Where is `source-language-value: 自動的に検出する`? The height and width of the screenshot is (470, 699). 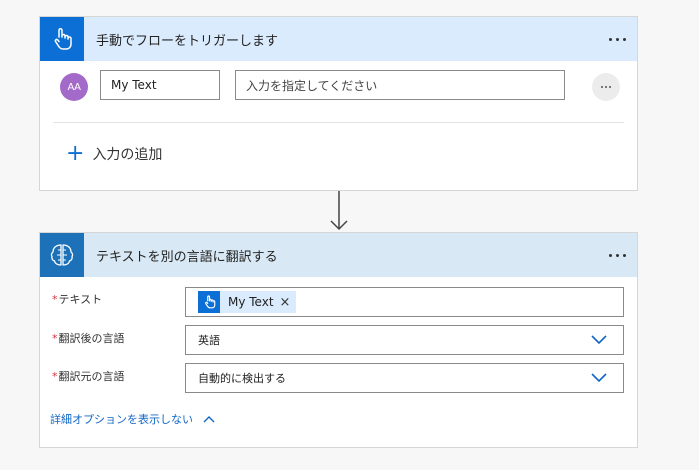
source-language-value: 自動的に検出する is located at coordinates (242, 378).